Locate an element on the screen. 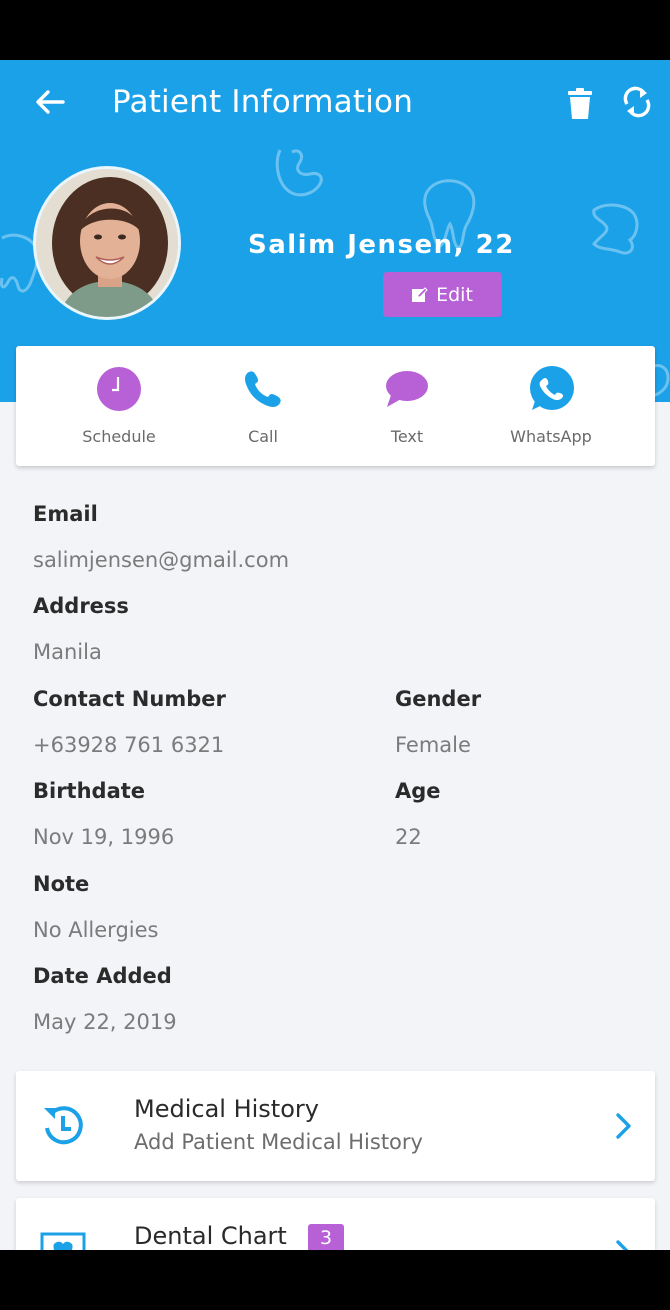 The image size is (670, 1310). gender-label: Gender is located at coordinates (438, 699).